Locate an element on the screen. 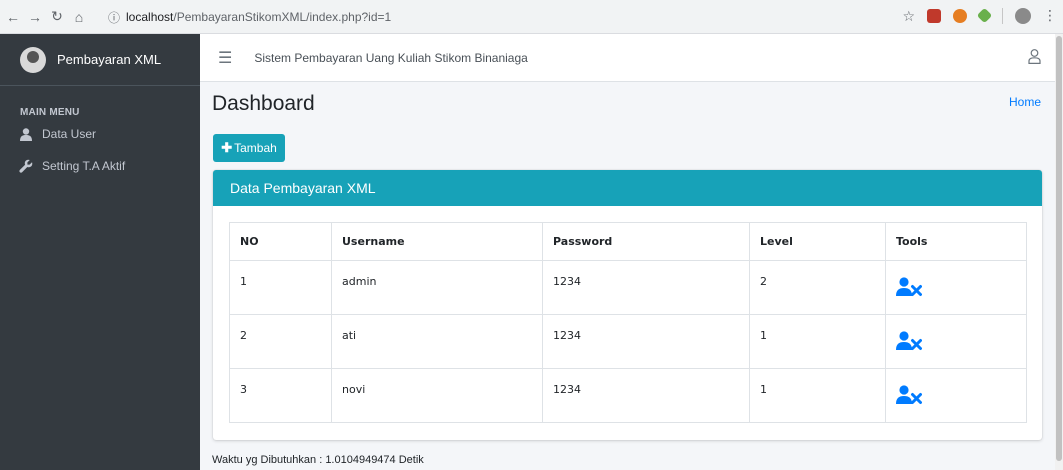 The width and height of the screenshot is (1063, 470). brand-text: Pembayaran XML is located at coordinates (109, 59).